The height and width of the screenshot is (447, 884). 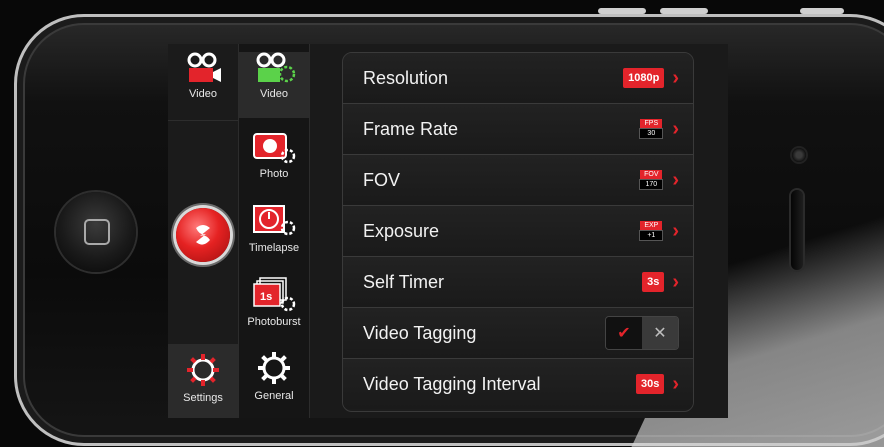 I want to click on secondary-nav-photo-label: Photo, so click(x=274, y=174).